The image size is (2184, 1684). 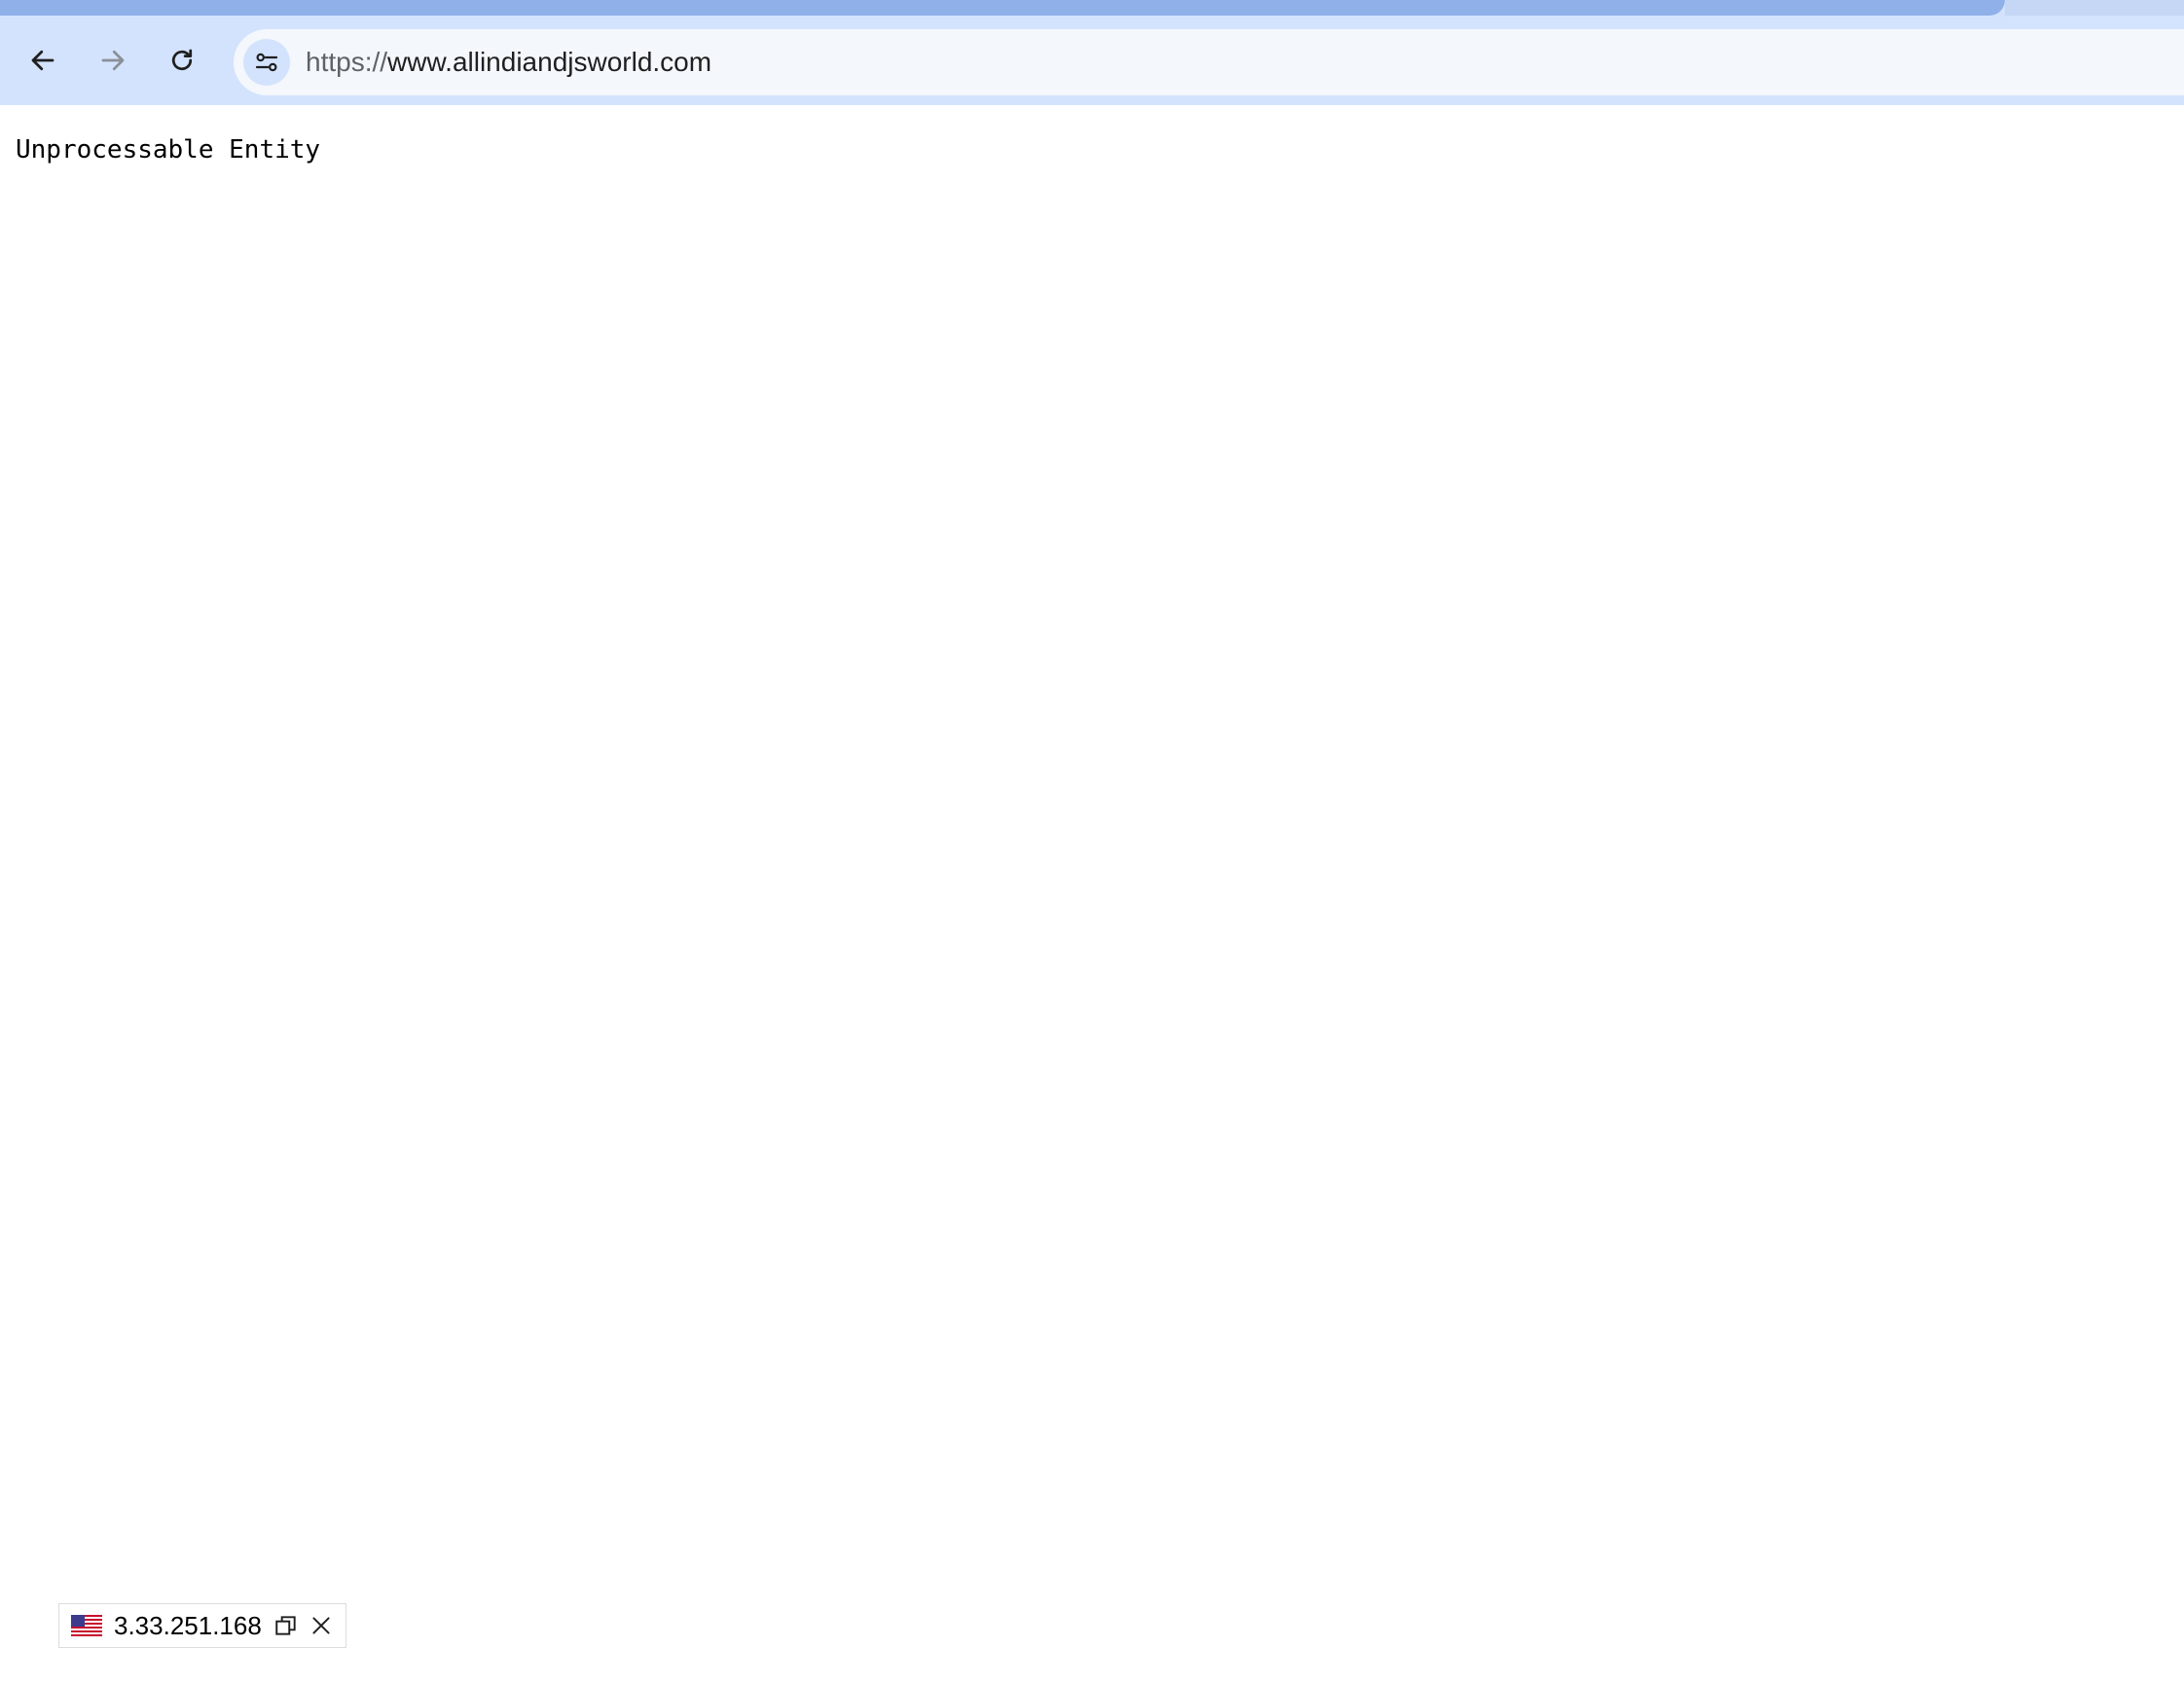 I want to click on browser-chrome: https://www.allindiandjsworld.com, so click(x=1092, y=52).